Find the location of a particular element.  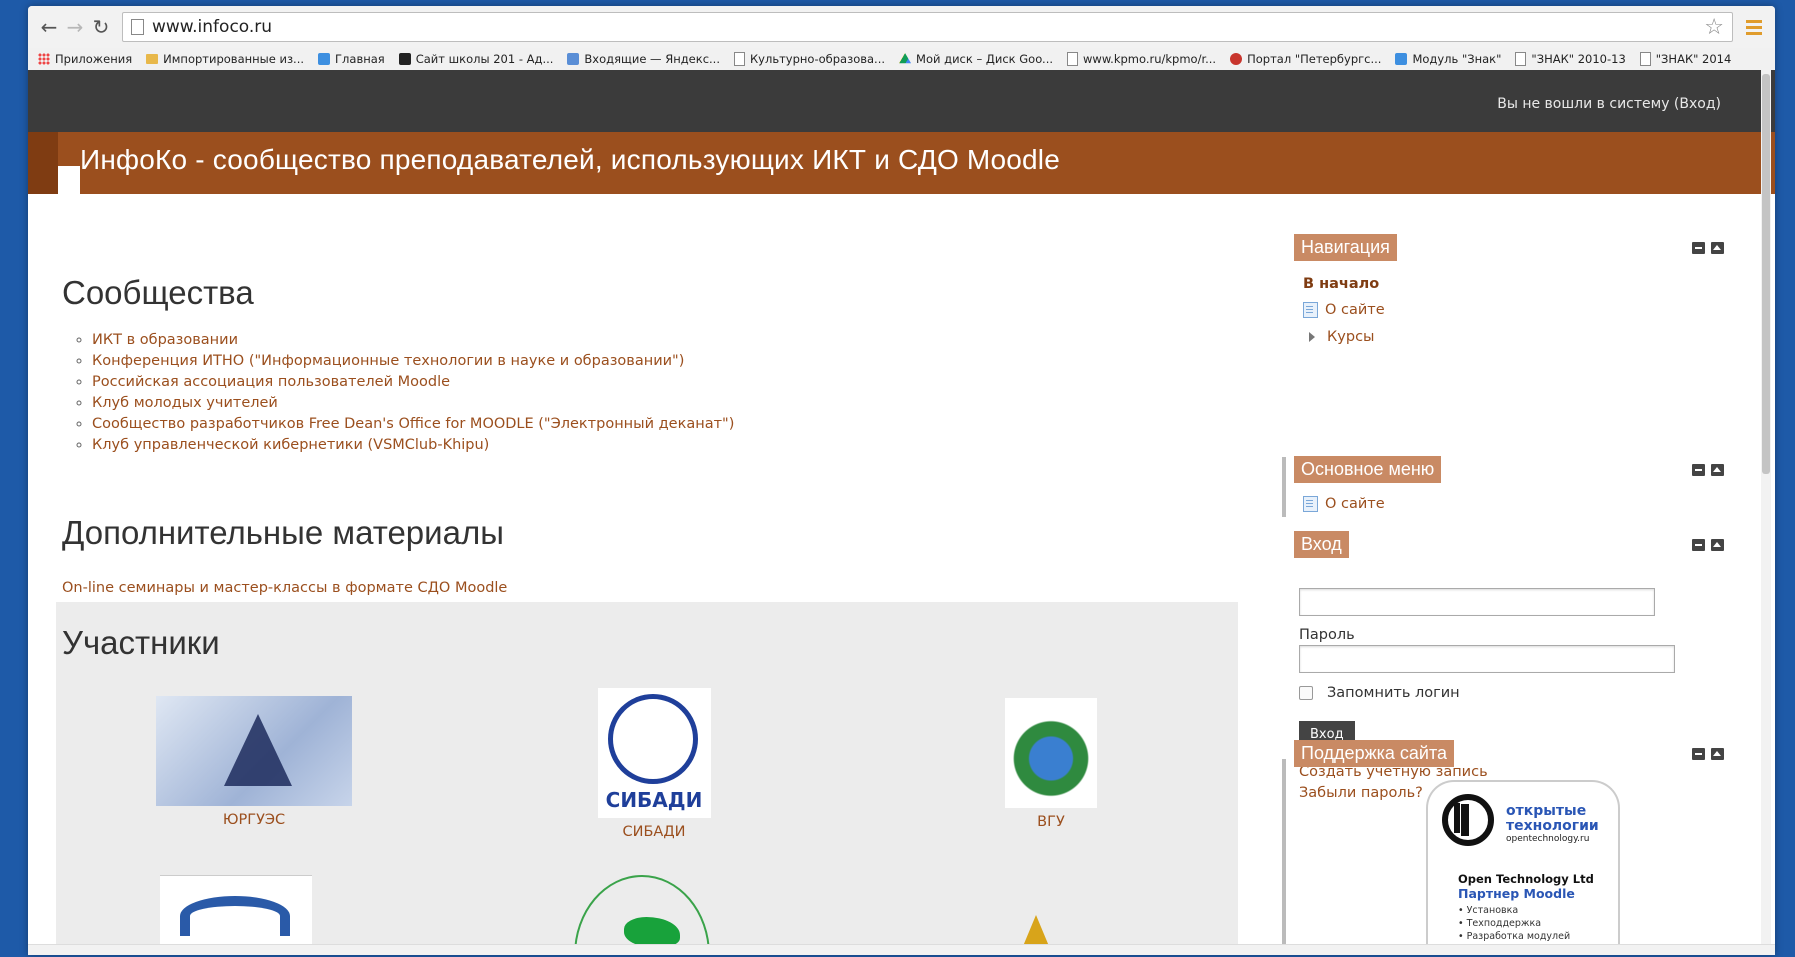

vertical-scrollbar is located at coordinates (1766, 512).